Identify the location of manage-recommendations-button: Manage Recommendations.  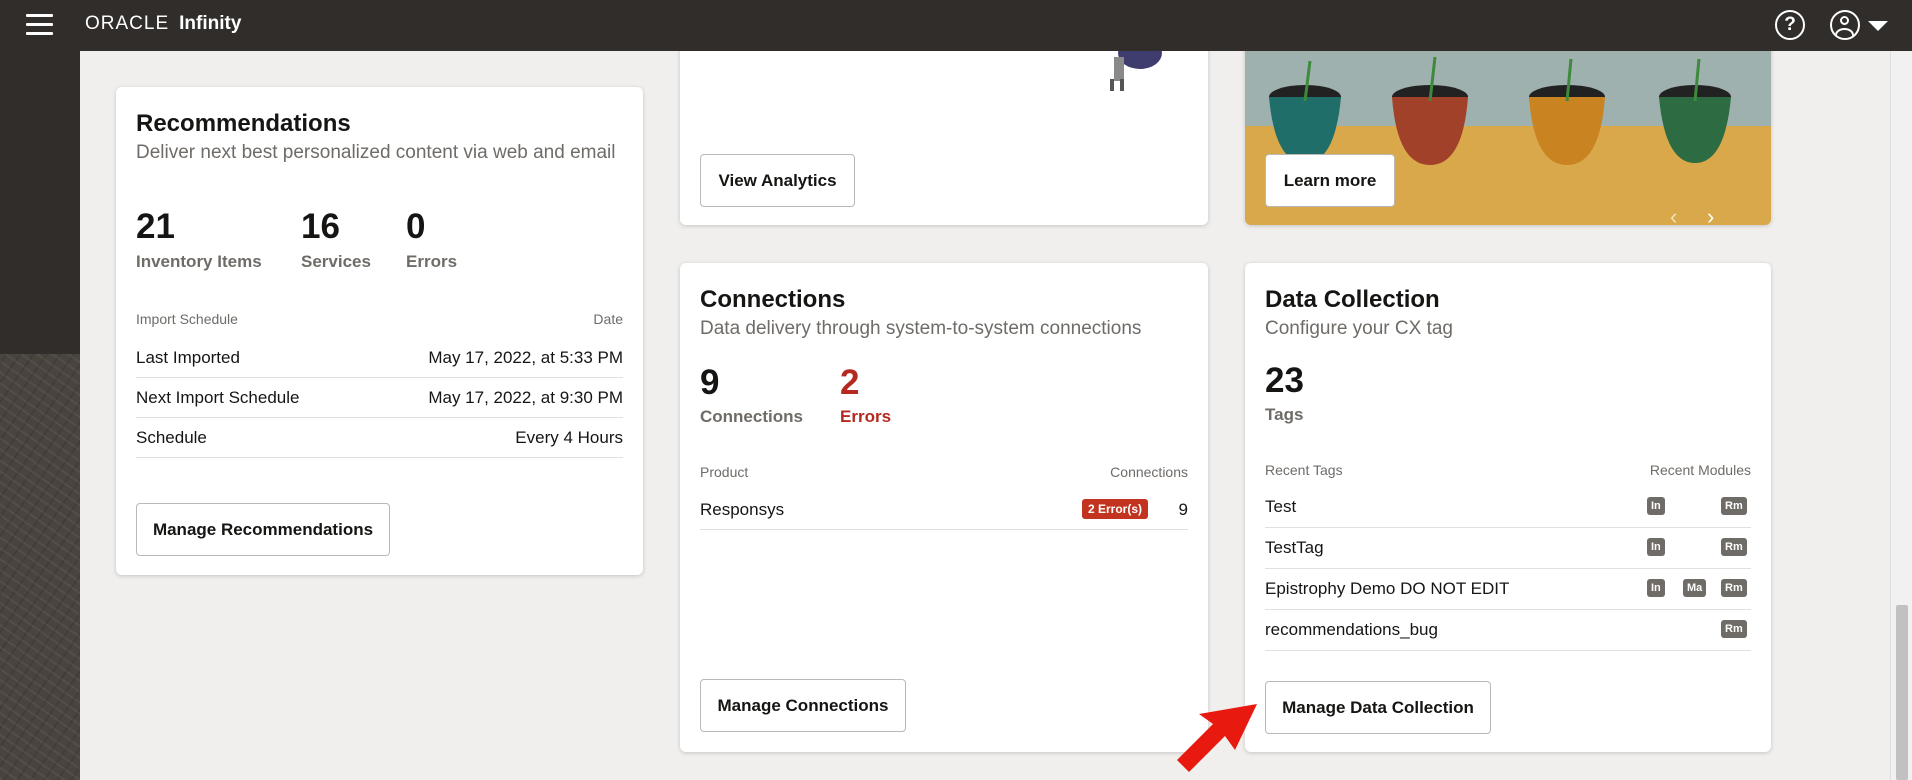
(263, 529).